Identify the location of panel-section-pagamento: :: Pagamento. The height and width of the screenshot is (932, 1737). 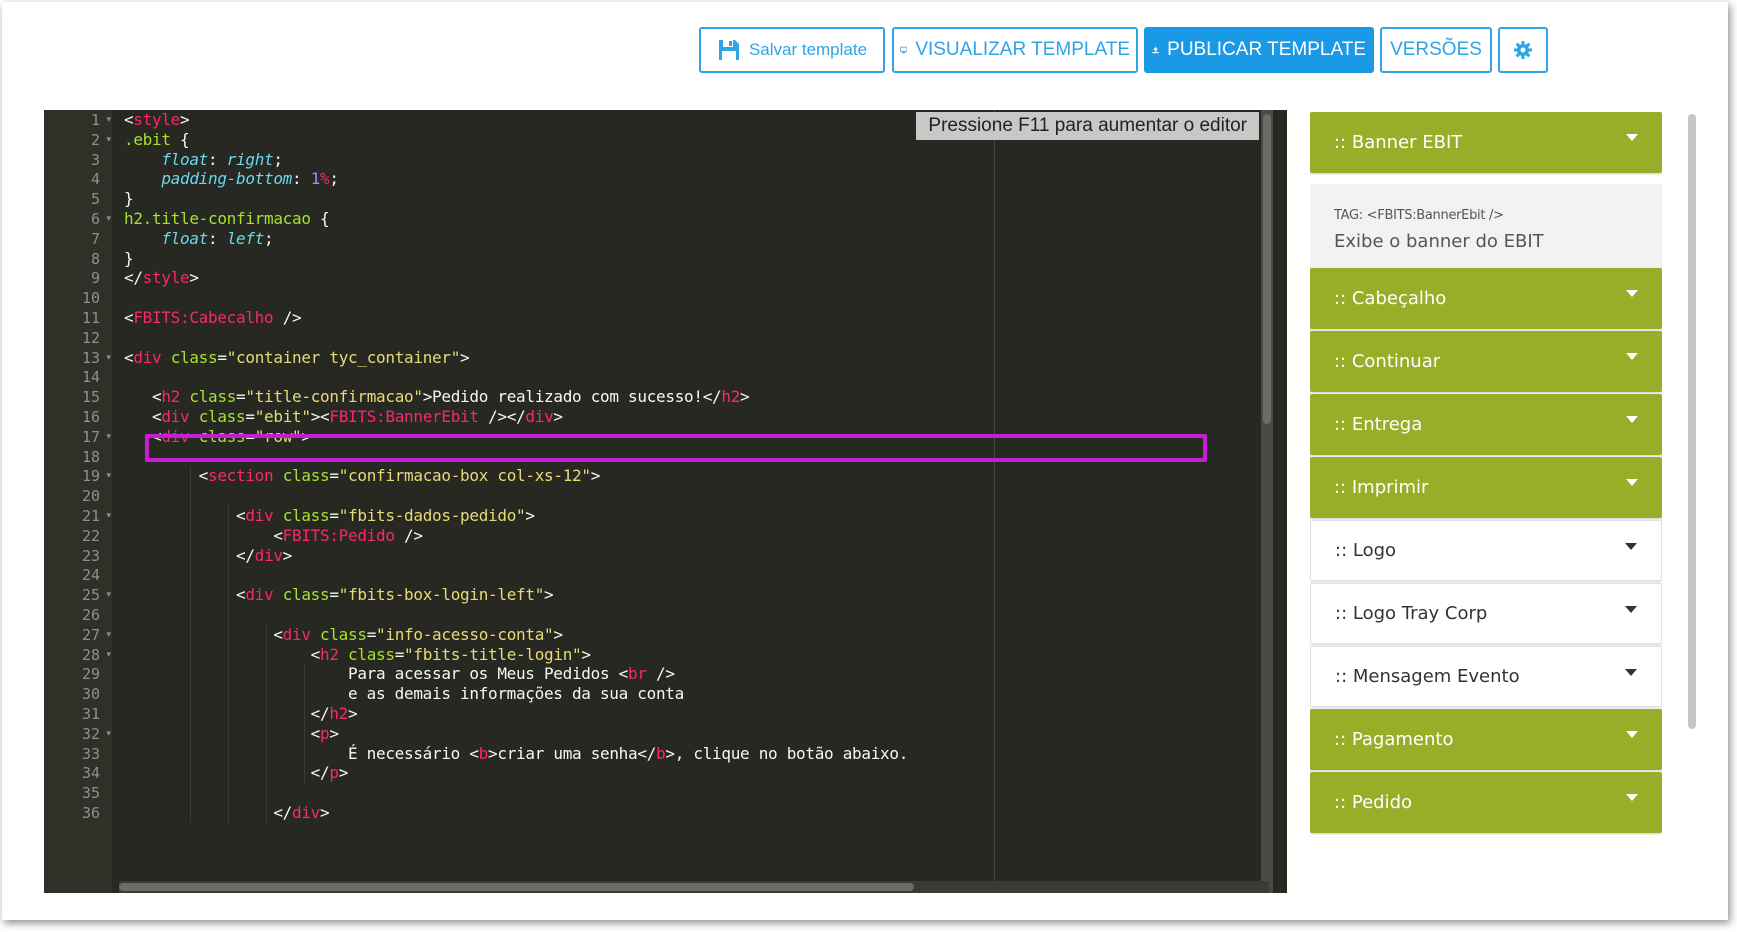
(1486, 739).